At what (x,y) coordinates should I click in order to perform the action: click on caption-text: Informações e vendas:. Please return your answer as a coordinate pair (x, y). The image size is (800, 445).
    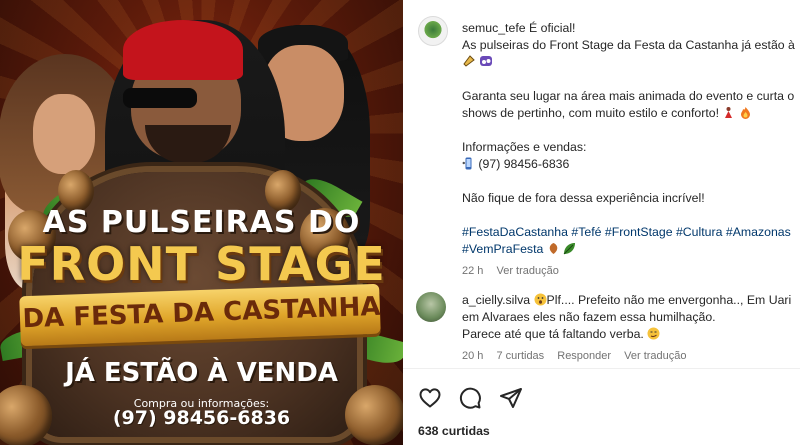
    Looking at the image, I should click on (524, 147).